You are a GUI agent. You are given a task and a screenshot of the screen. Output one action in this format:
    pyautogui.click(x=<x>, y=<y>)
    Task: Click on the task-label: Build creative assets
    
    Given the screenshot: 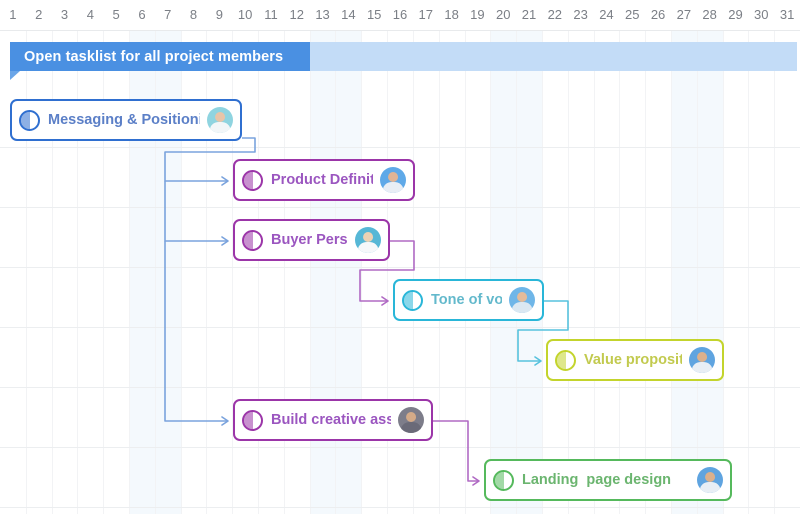 What is the action you would take?
    pyautogui.click(x=331, y=420)
    